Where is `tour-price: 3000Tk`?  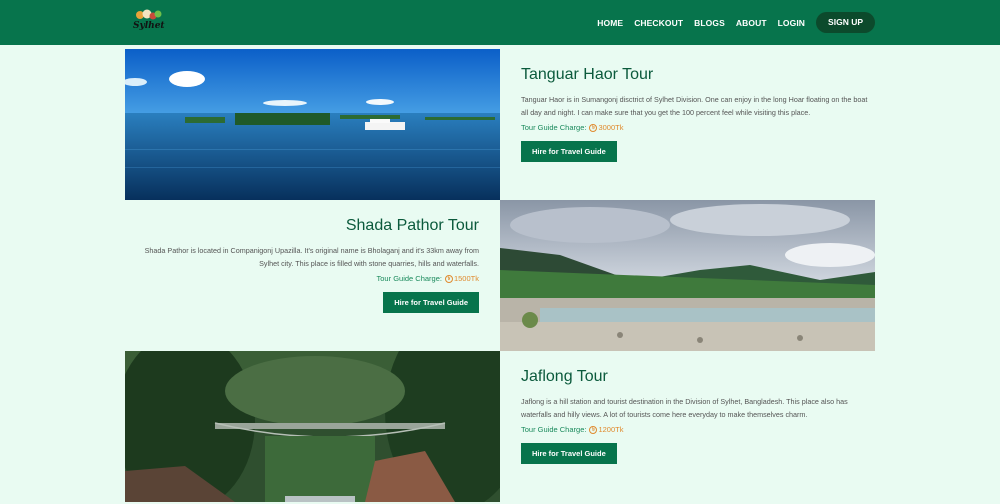
tour-price: 3000Tk is located at coordinates (611, 127).